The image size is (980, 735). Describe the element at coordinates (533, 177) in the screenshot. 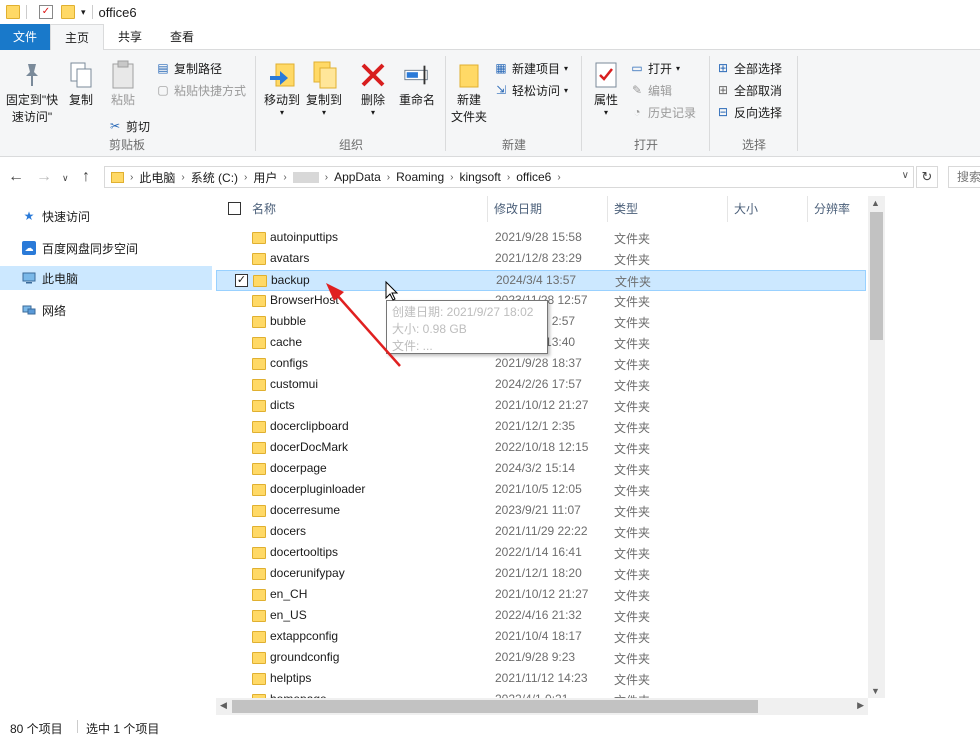

I see `breadcrumb-office6: office6` at that location.